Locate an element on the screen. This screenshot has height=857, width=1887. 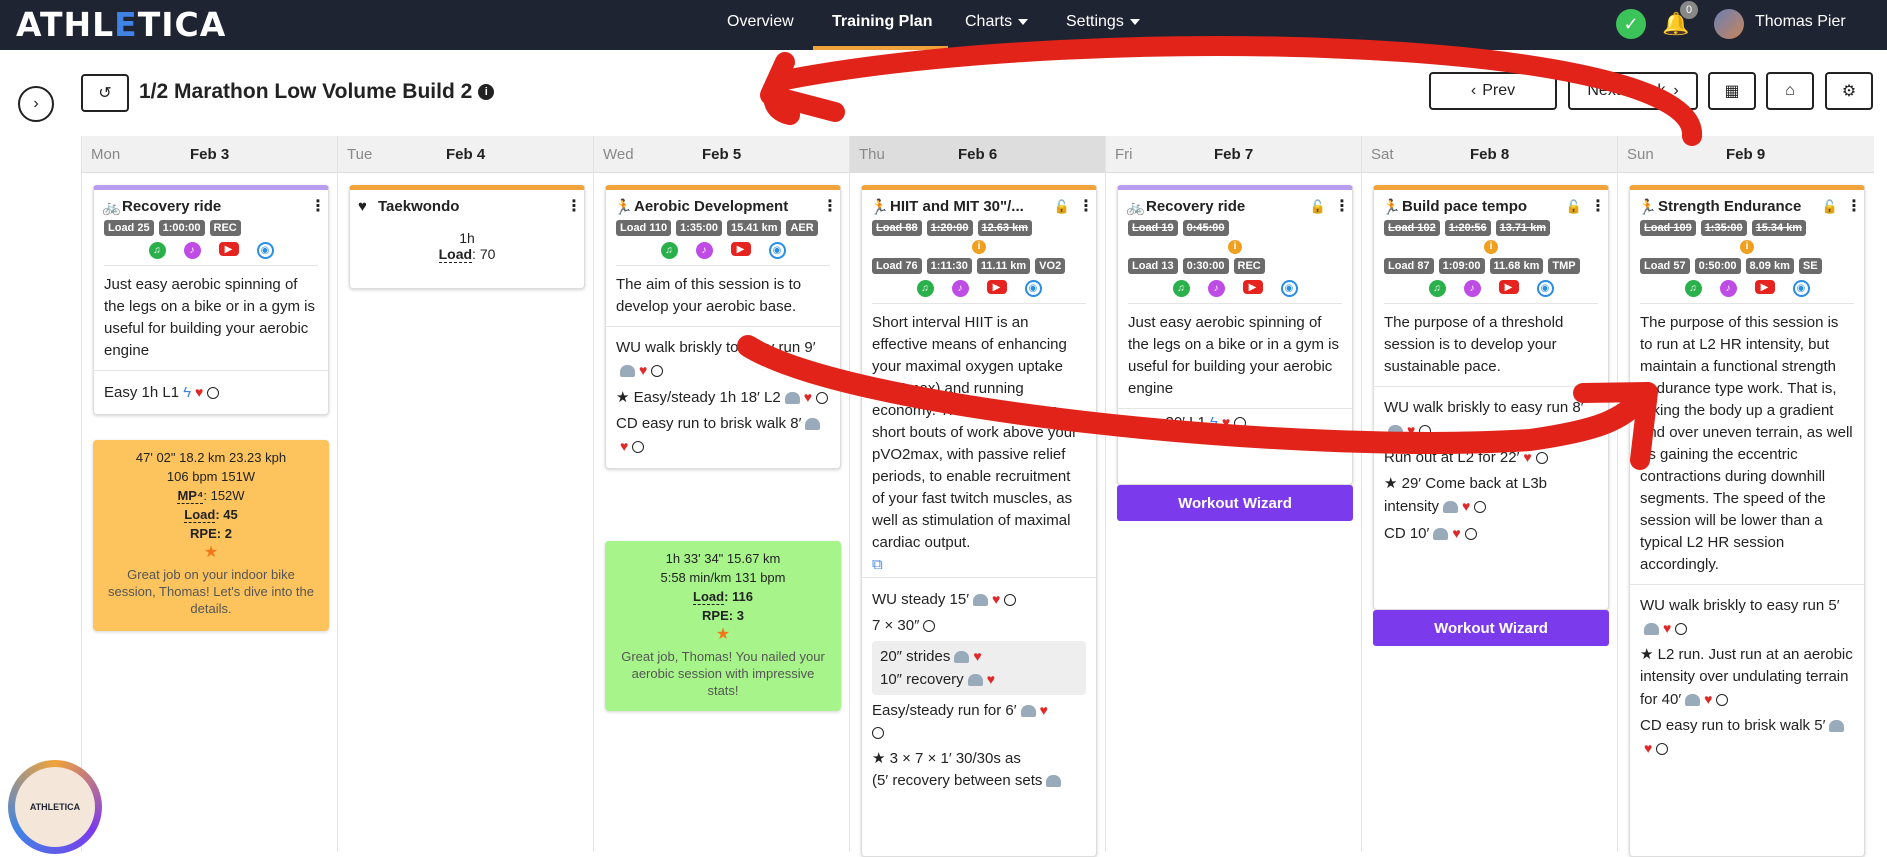
active-nav-underline is located at coordinates (880, 48).